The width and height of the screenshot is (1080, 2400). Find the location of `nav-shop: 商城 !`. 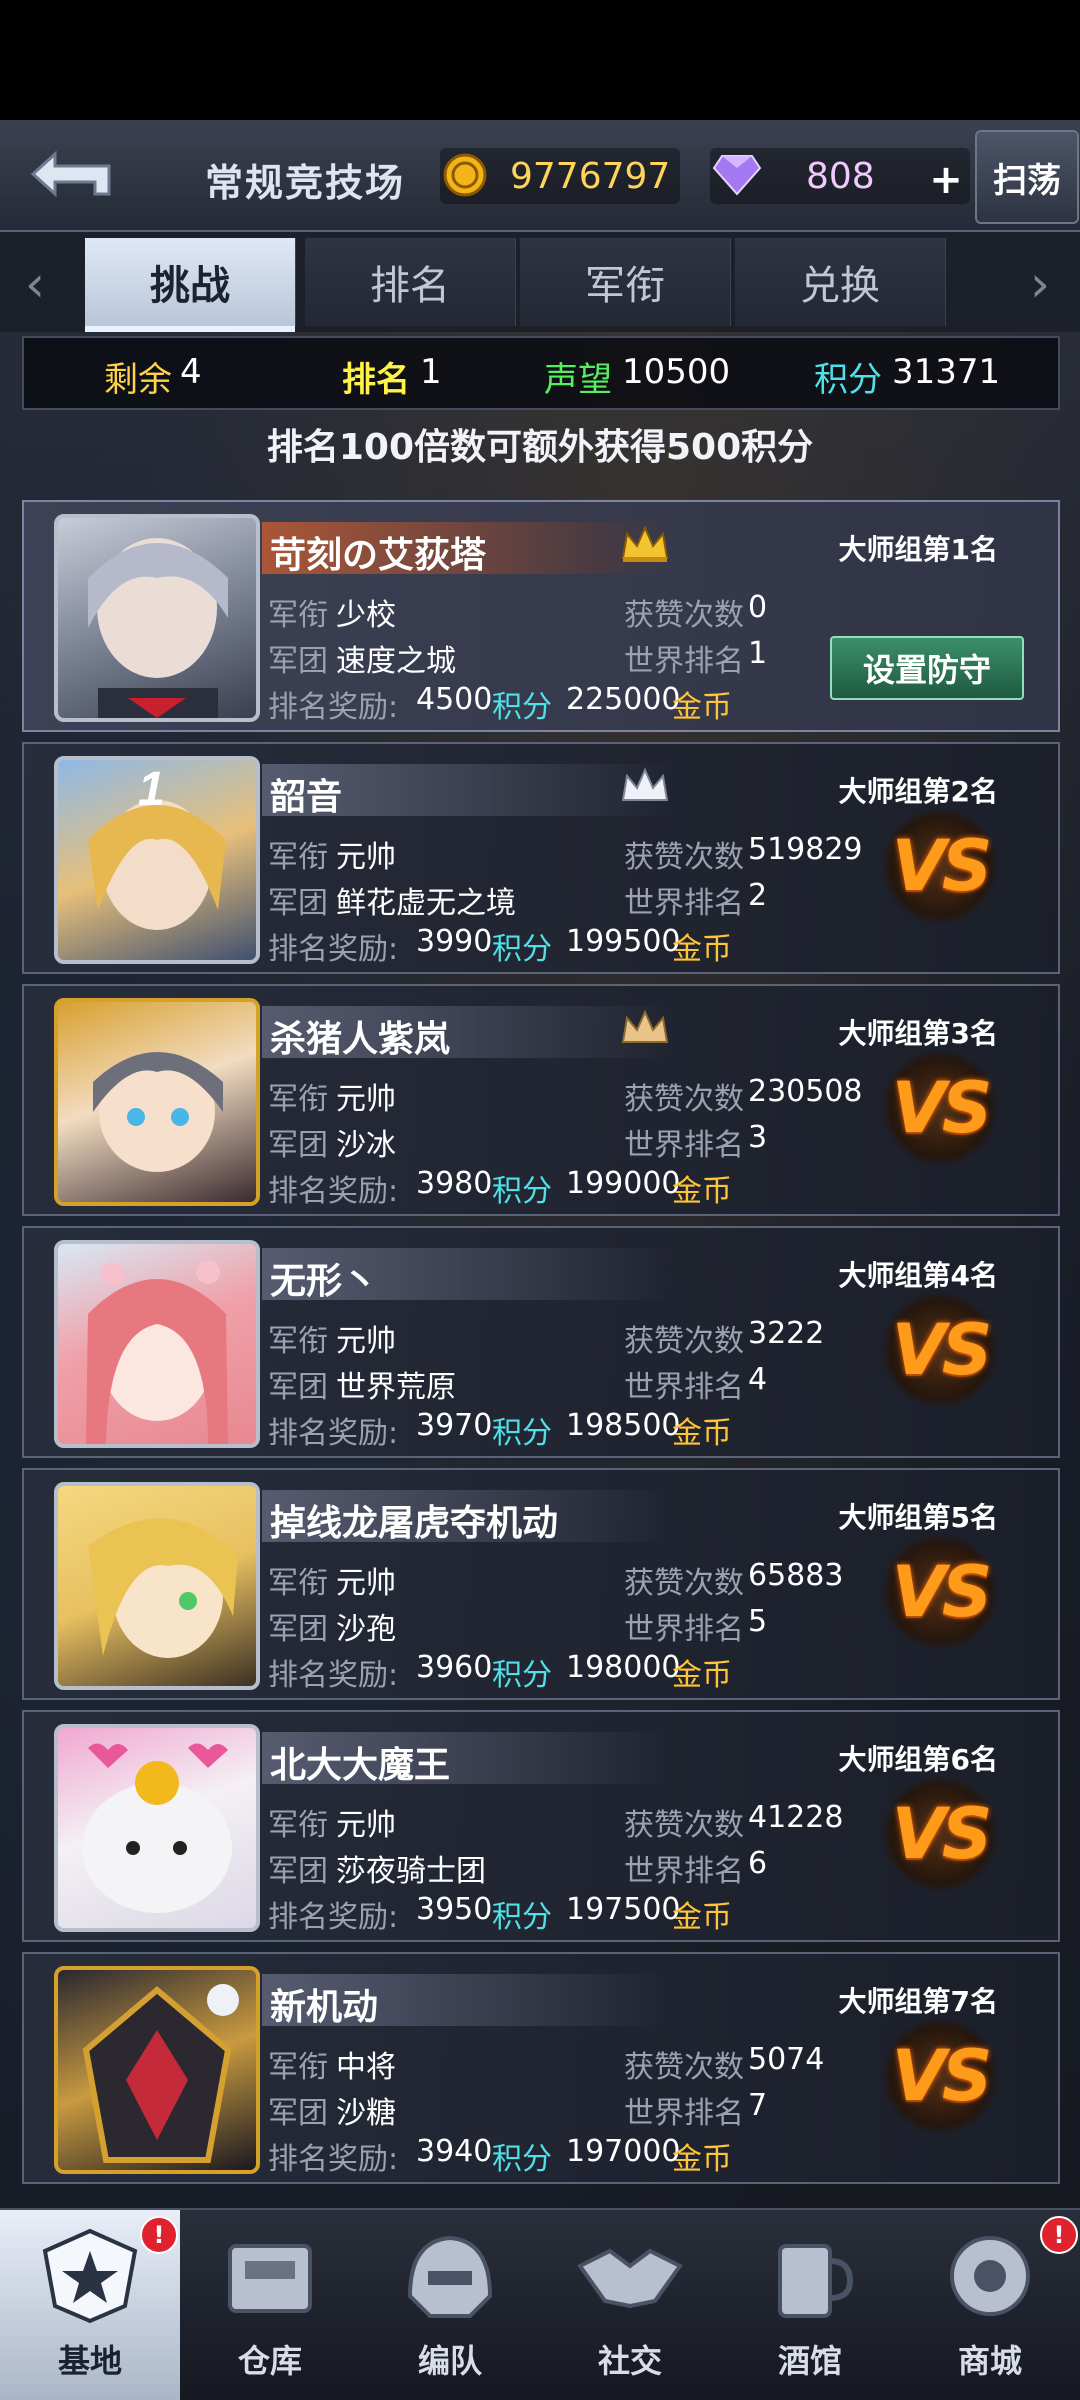

nav-shop: 商城 ! is located at coordinates (990, 2305).